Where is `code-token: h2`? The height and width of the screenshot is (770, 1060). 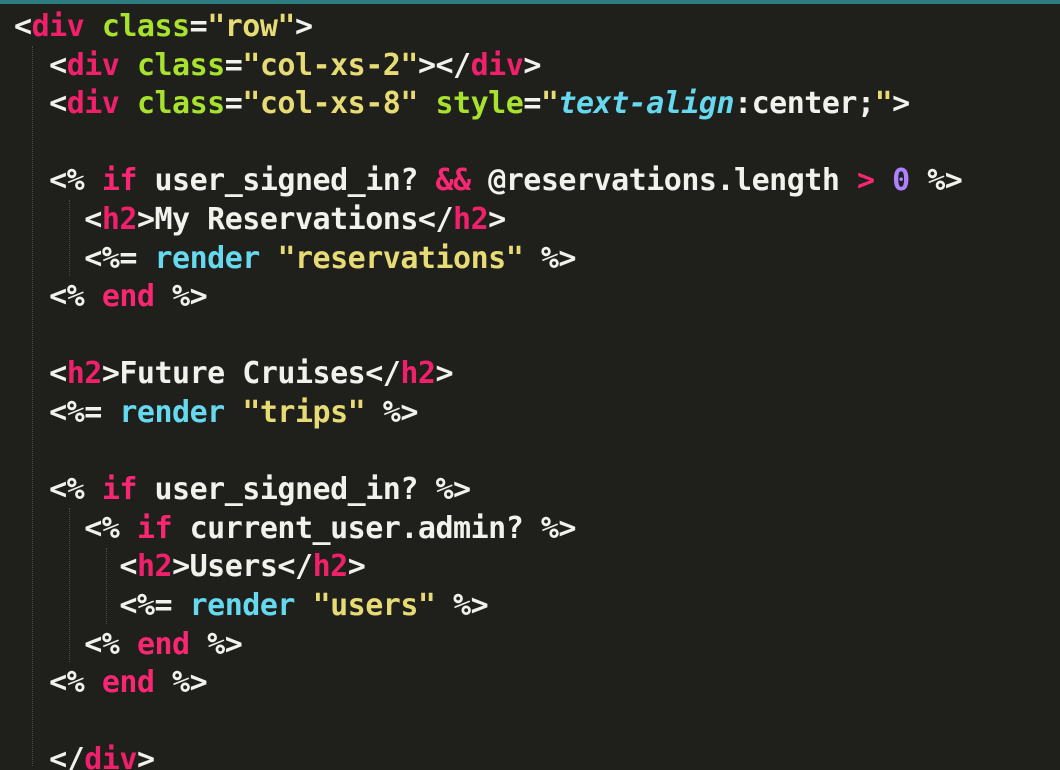 code-token: h2 is located at coordinates (471, 219).